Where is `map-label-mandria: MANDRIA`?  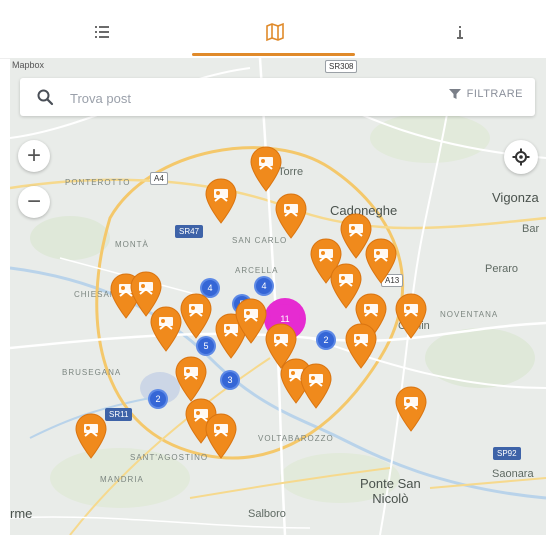 map-label-mandria: MANDRIA is located at coordinates (122, 479).